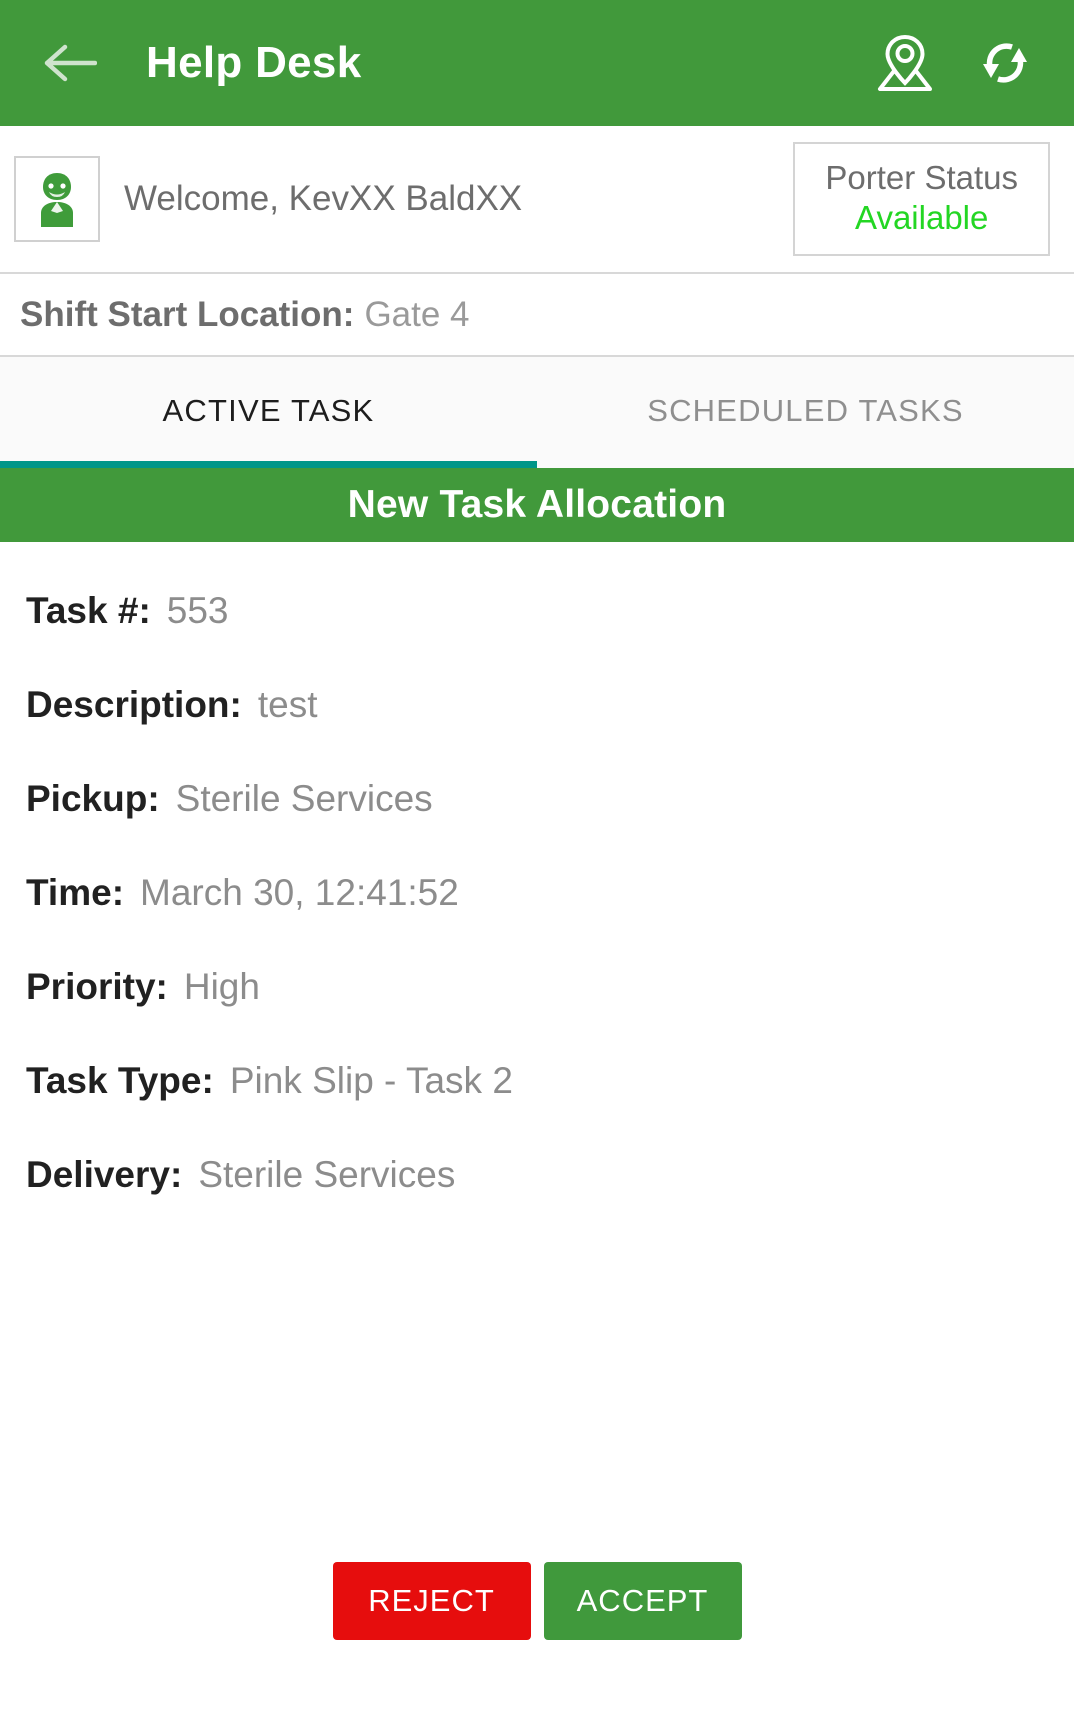 The image size is (1074, 1722). I want to click on field-label: Time:, so click(75, 892).